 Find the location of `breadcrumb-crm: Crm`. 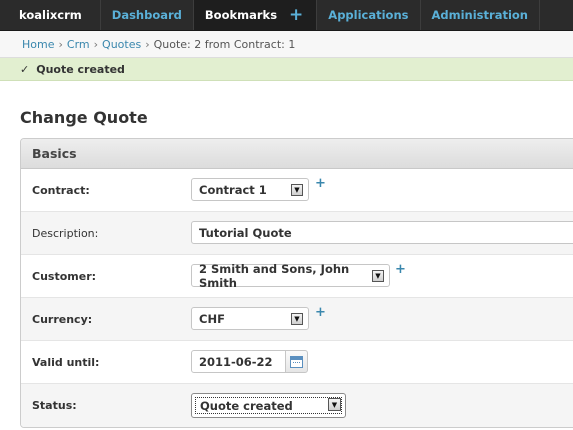

breadcrumb-crm: Crm is located at coordinates (78, 44).